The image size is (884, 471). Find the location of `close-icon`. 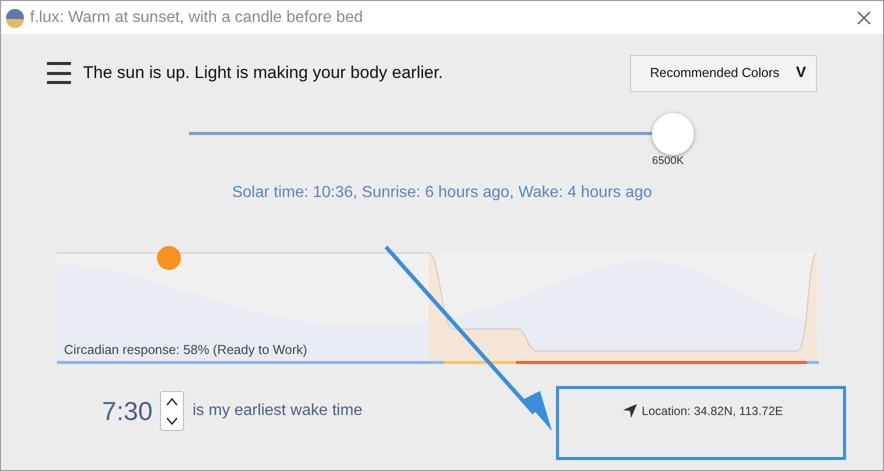

close-icon is located at coordinates (864, 18).